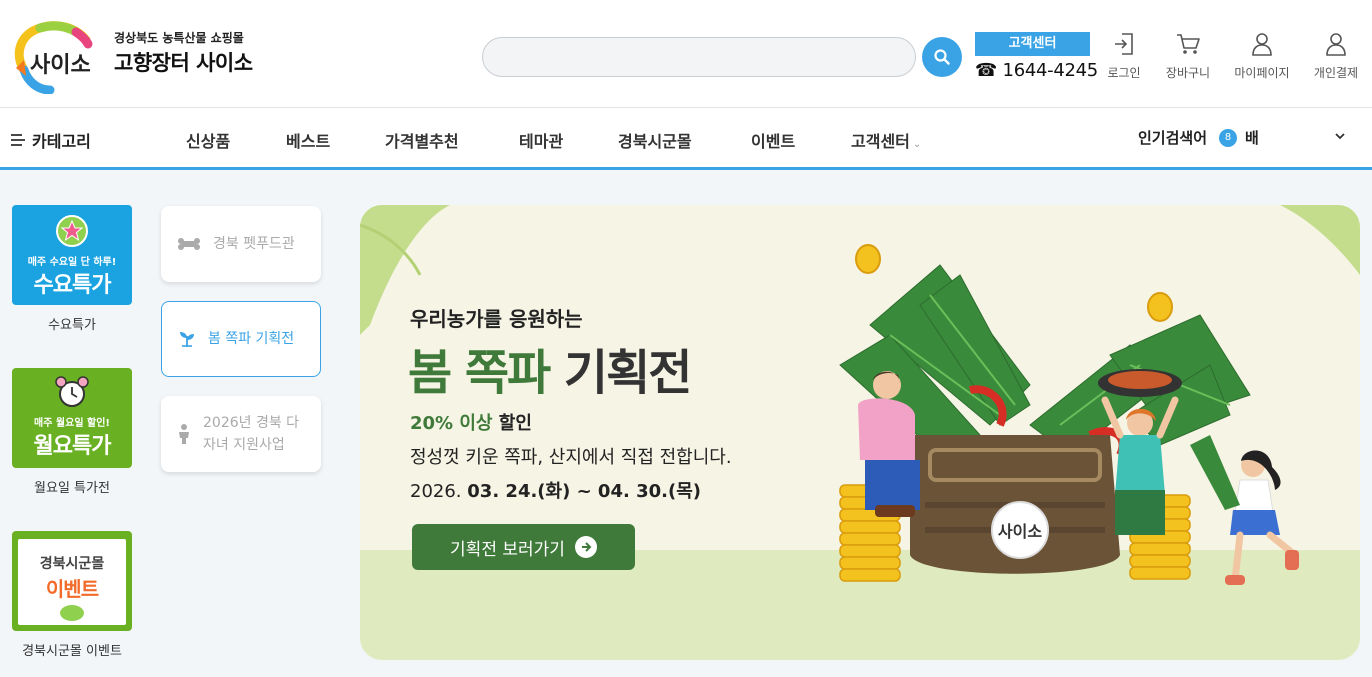 This screenshot has height=677, width=1372. What do you see at coordinates (584, 491) in the screenshot?
I see `banner-date-range: 03. 24.(화) ~ 04. 30.(목)` at bounding box center [584, 491].